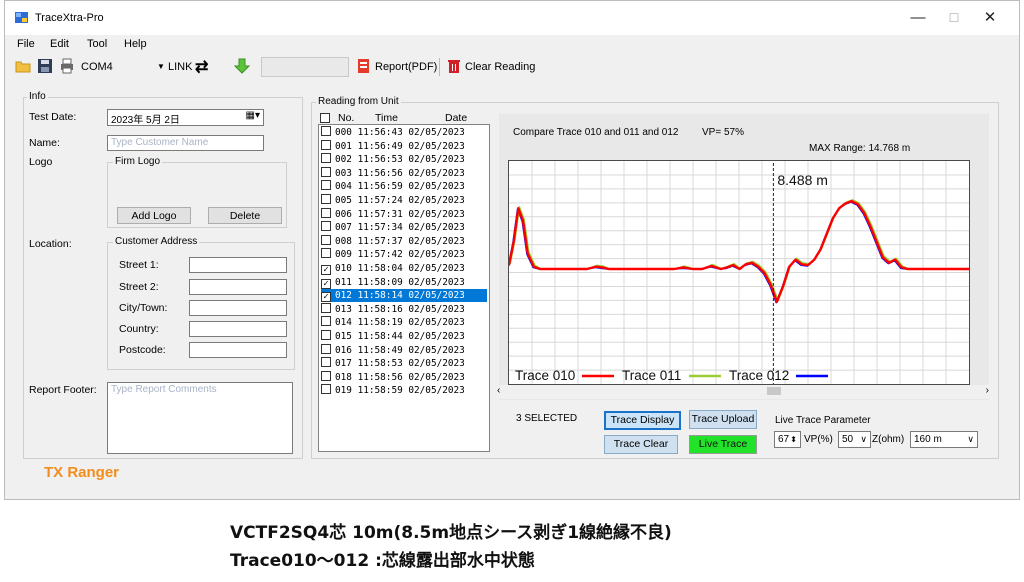 This screenshot has height=582, width=1024. Describe the element at coordinates (404, 390) in the screenshot. I see `list-item: 019 11:58:59 02/05/2023` at that location.